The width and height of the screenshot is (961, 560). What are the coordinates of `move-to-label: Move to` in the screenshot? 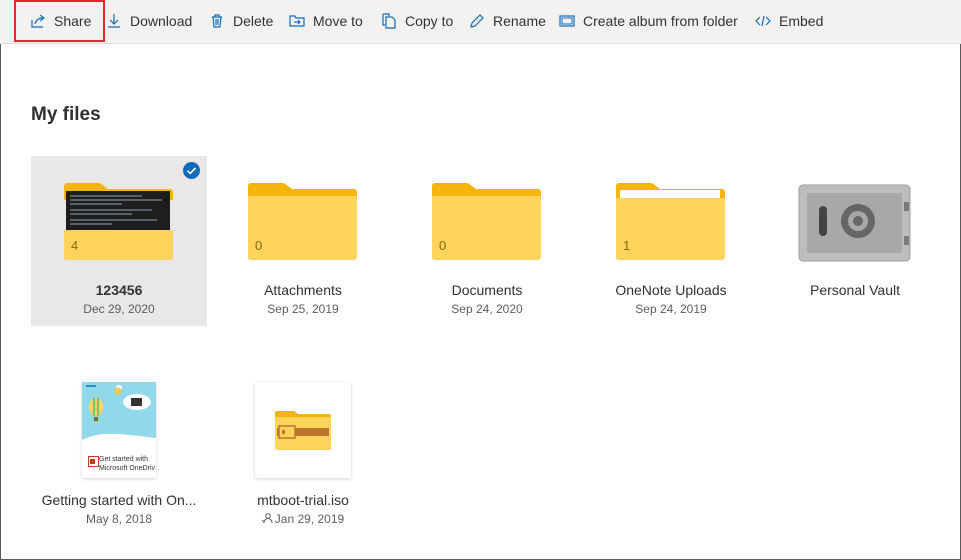 It's located at (338, 21).